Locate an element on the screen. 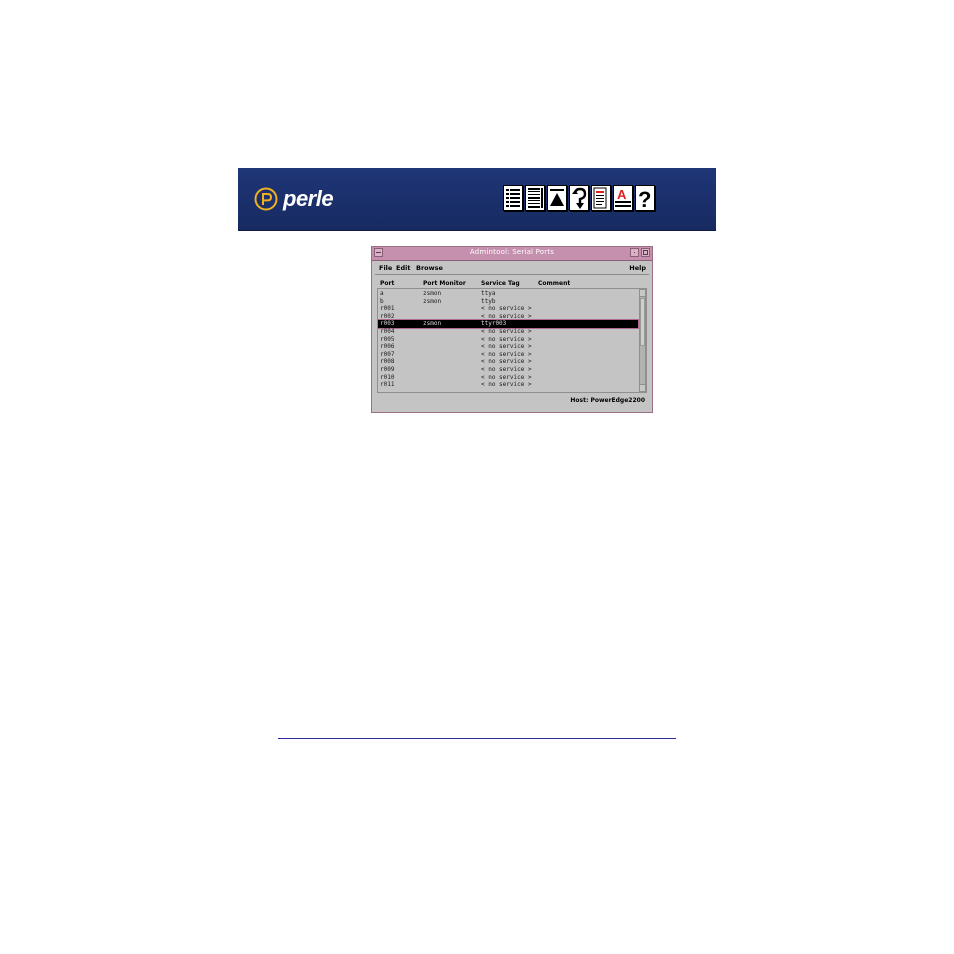  port-cell: r004 is located at coordinates (387, 331).